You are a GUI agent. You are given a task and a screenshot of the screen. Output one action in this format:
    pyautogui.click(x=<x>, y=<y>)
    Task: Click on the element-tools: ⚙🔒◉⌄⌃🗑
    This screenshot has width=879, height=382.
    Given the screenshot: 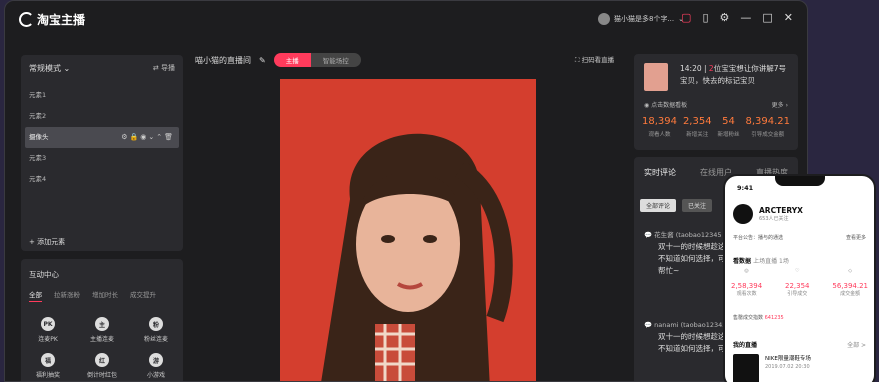 What is the action you would take?
    pyautogui.click(x=148, y=137)
    